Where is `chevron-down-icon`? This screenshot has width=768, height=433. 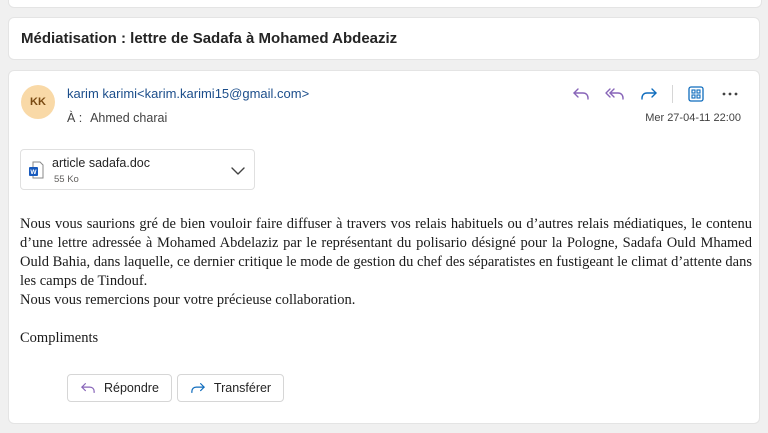
chevron-down-icon is located at coordinates (238, 171).